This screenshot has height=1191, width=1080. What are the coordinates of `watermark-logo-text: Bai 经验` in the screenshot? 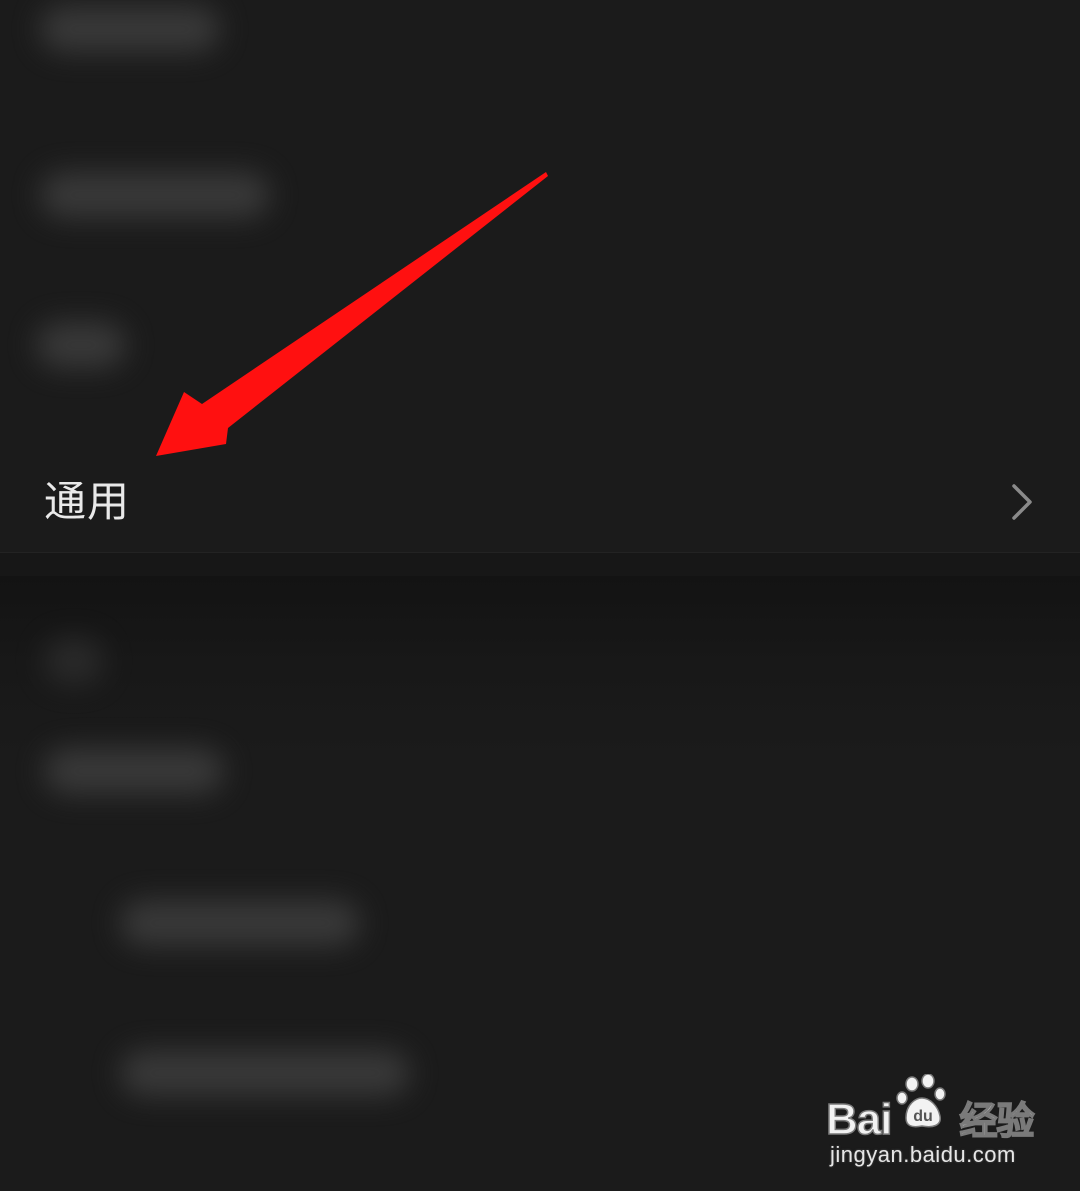 It's located at (930, 1117).